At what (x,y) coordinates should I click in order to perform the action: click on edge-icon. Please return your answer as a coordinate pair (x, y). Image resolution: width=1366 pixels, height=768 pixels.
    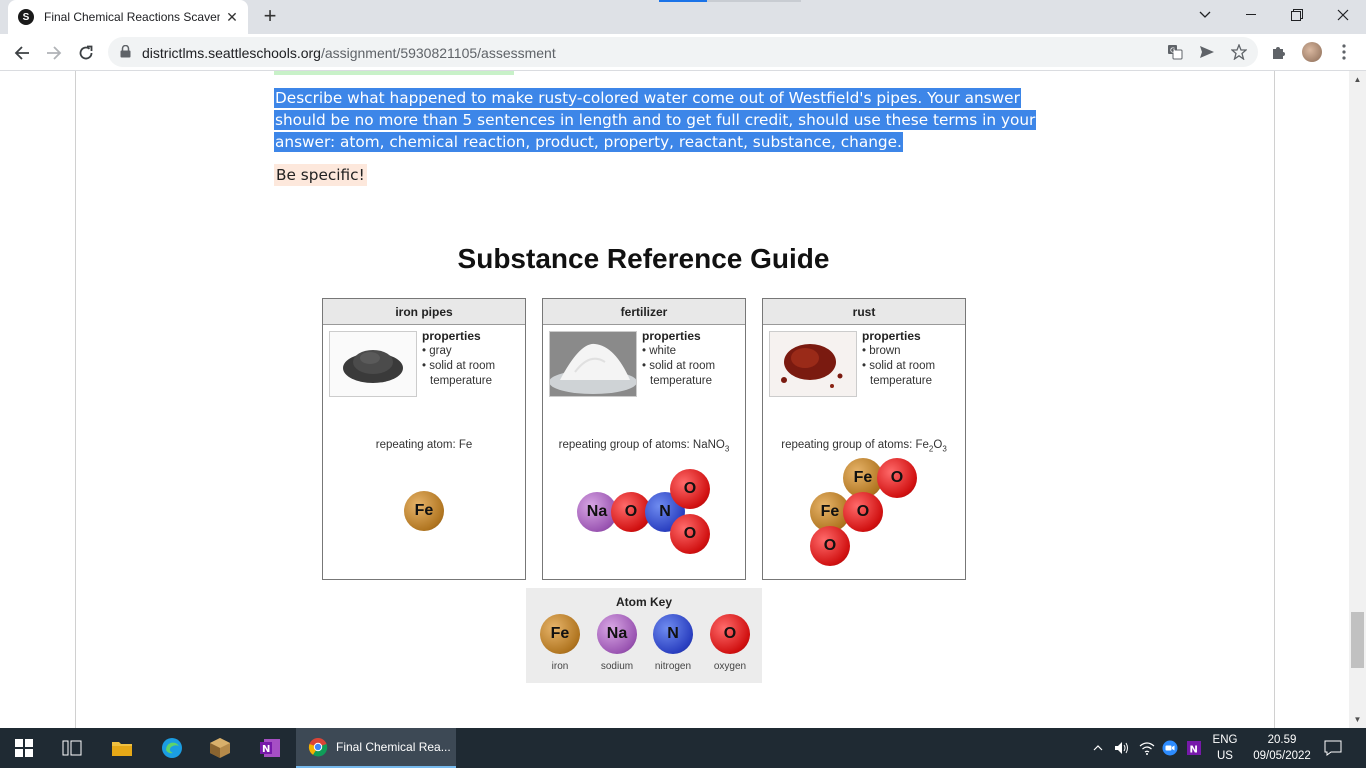
    Looking at the image, I should click on (172, 748).